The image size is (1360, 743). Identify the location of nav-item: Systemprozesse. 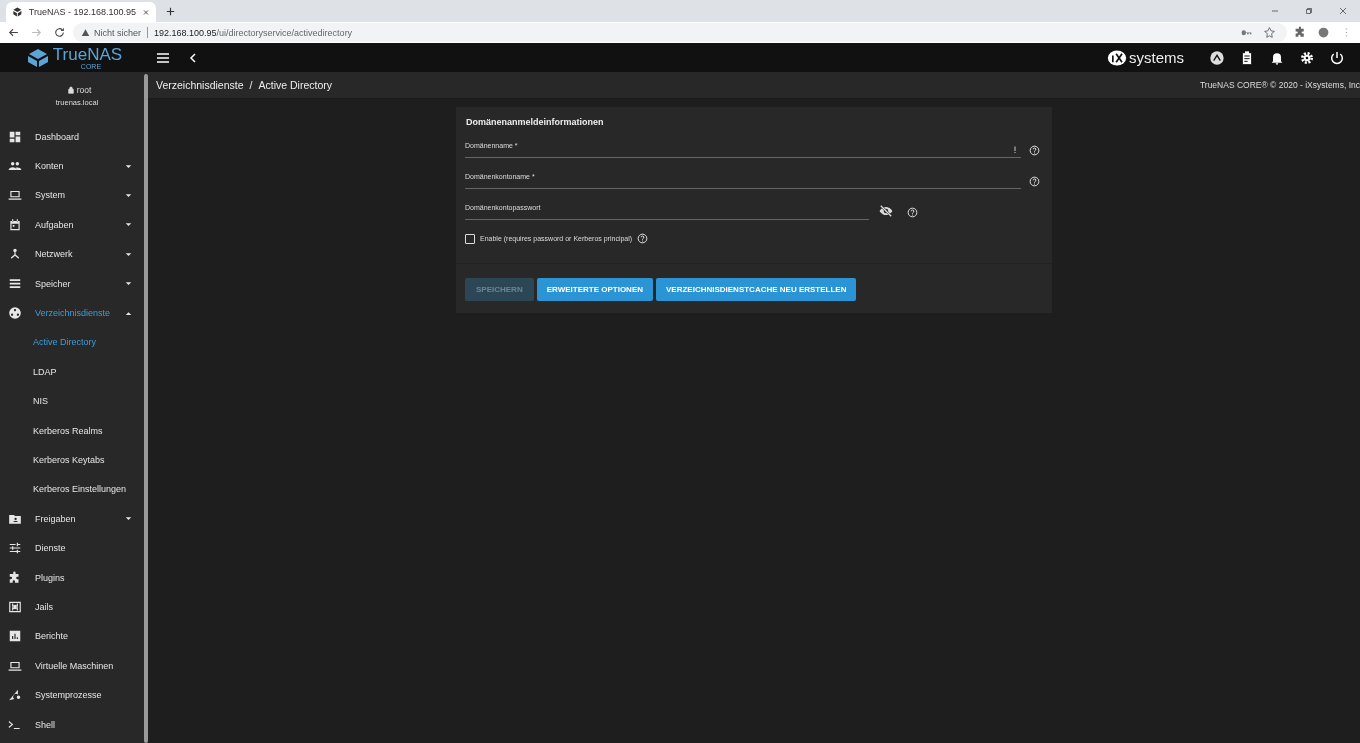
(74, 695).